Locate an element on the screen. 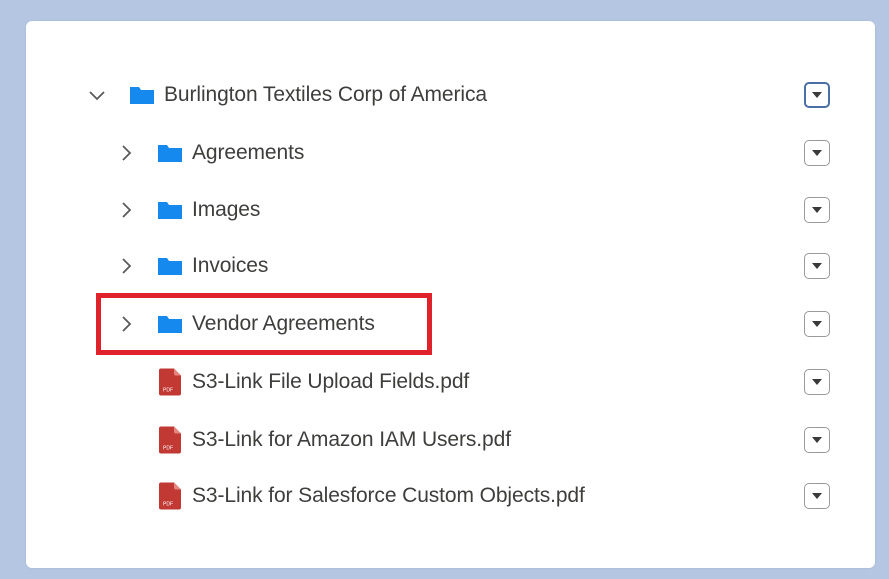 The image size is (889, 579). chevron-down-icon is located at coordinates (97, 95).